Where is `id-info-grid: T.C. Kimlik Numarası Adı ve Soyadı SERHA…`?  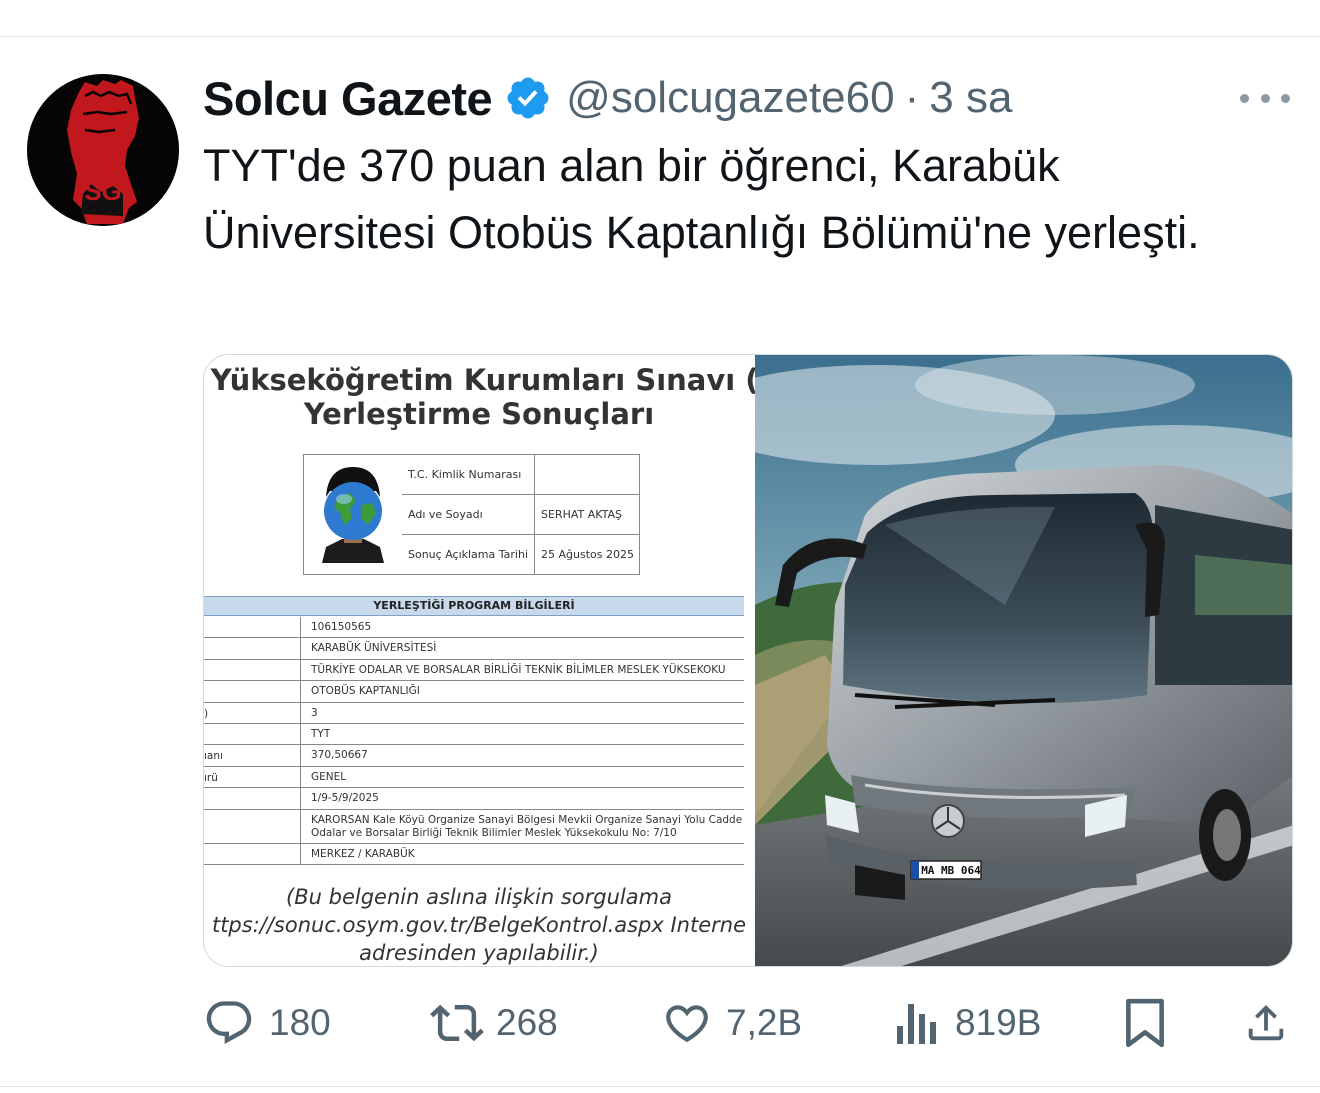
id-info-grid: T.C. Kimlik Numarası Adı ve Soyadı SERHA… is located at coordinates (521, 514).